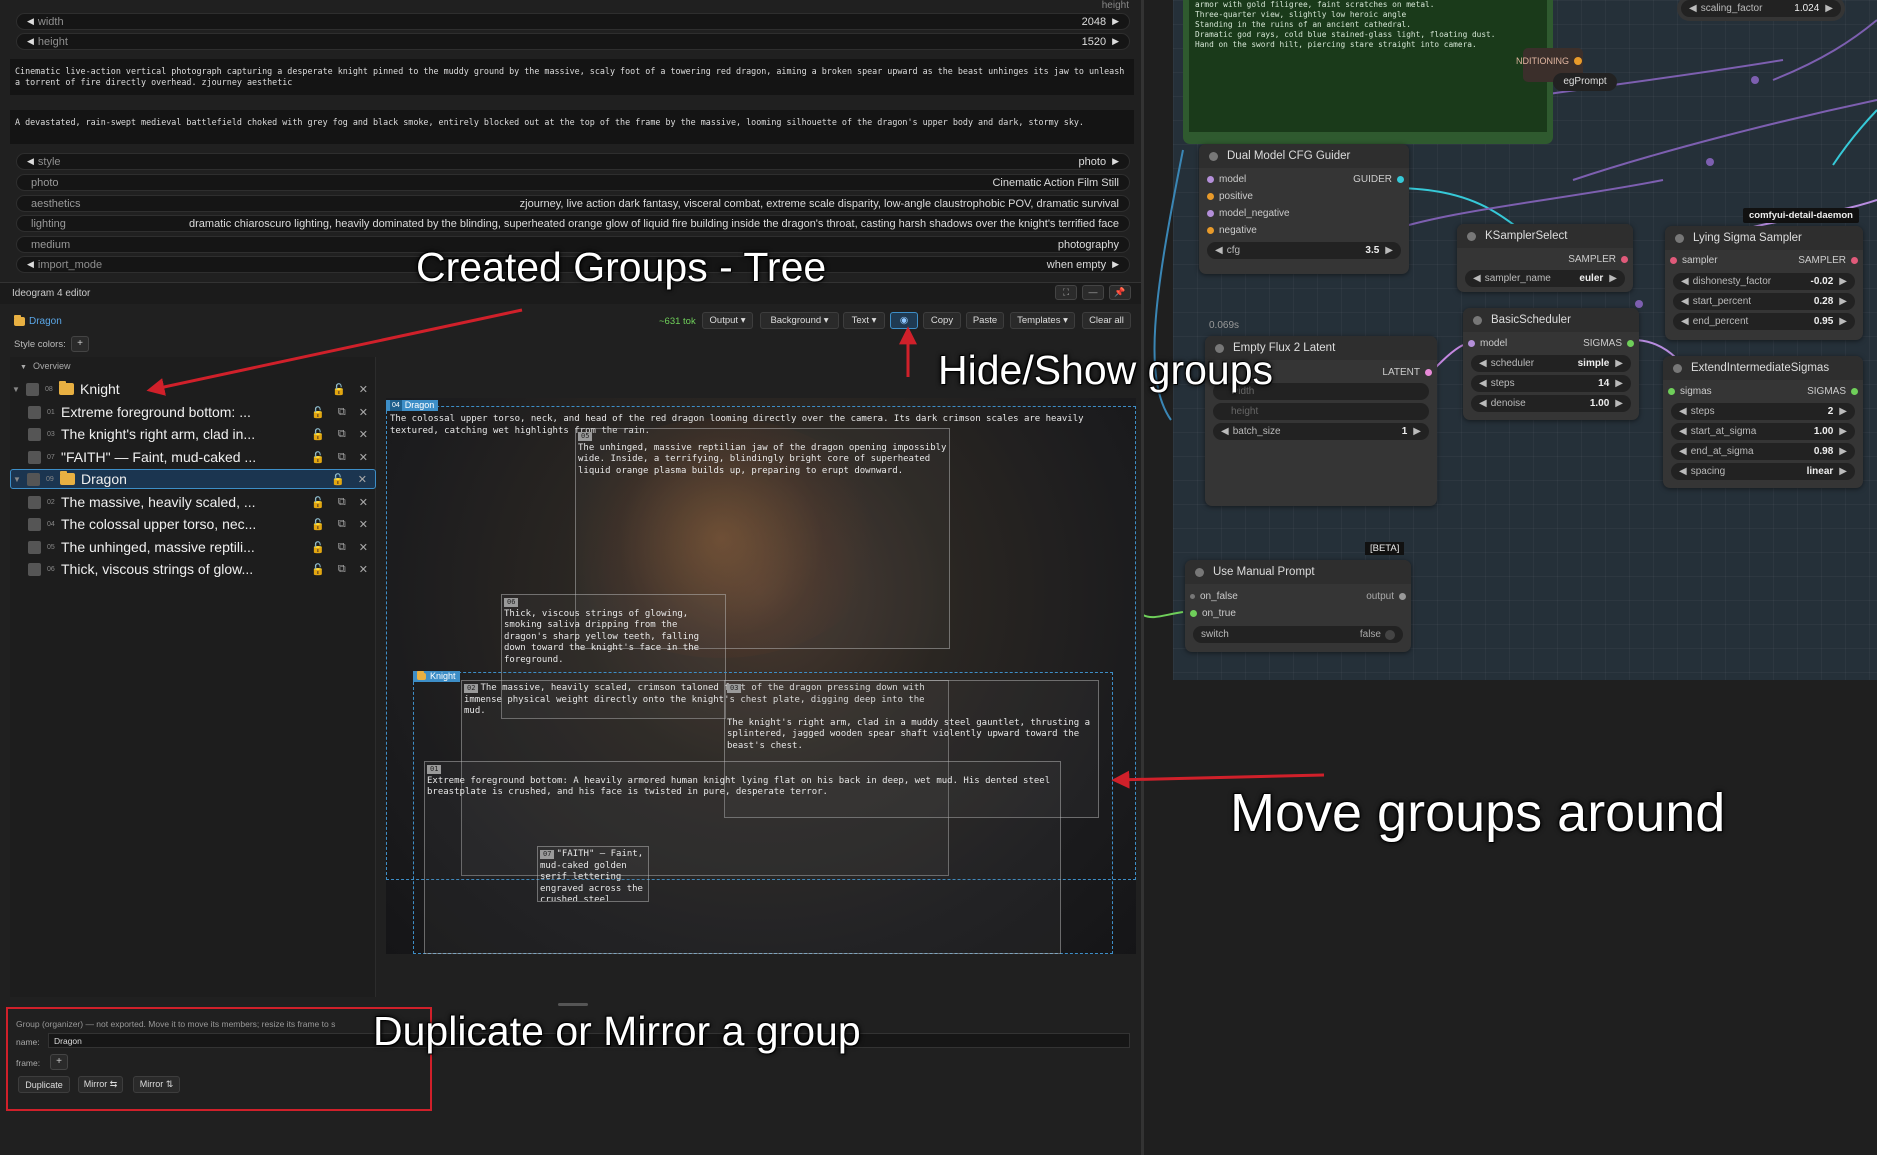 The image size is (1877, 1155). I want to click on input-model-negative: model_negative, so click(1246, 213).